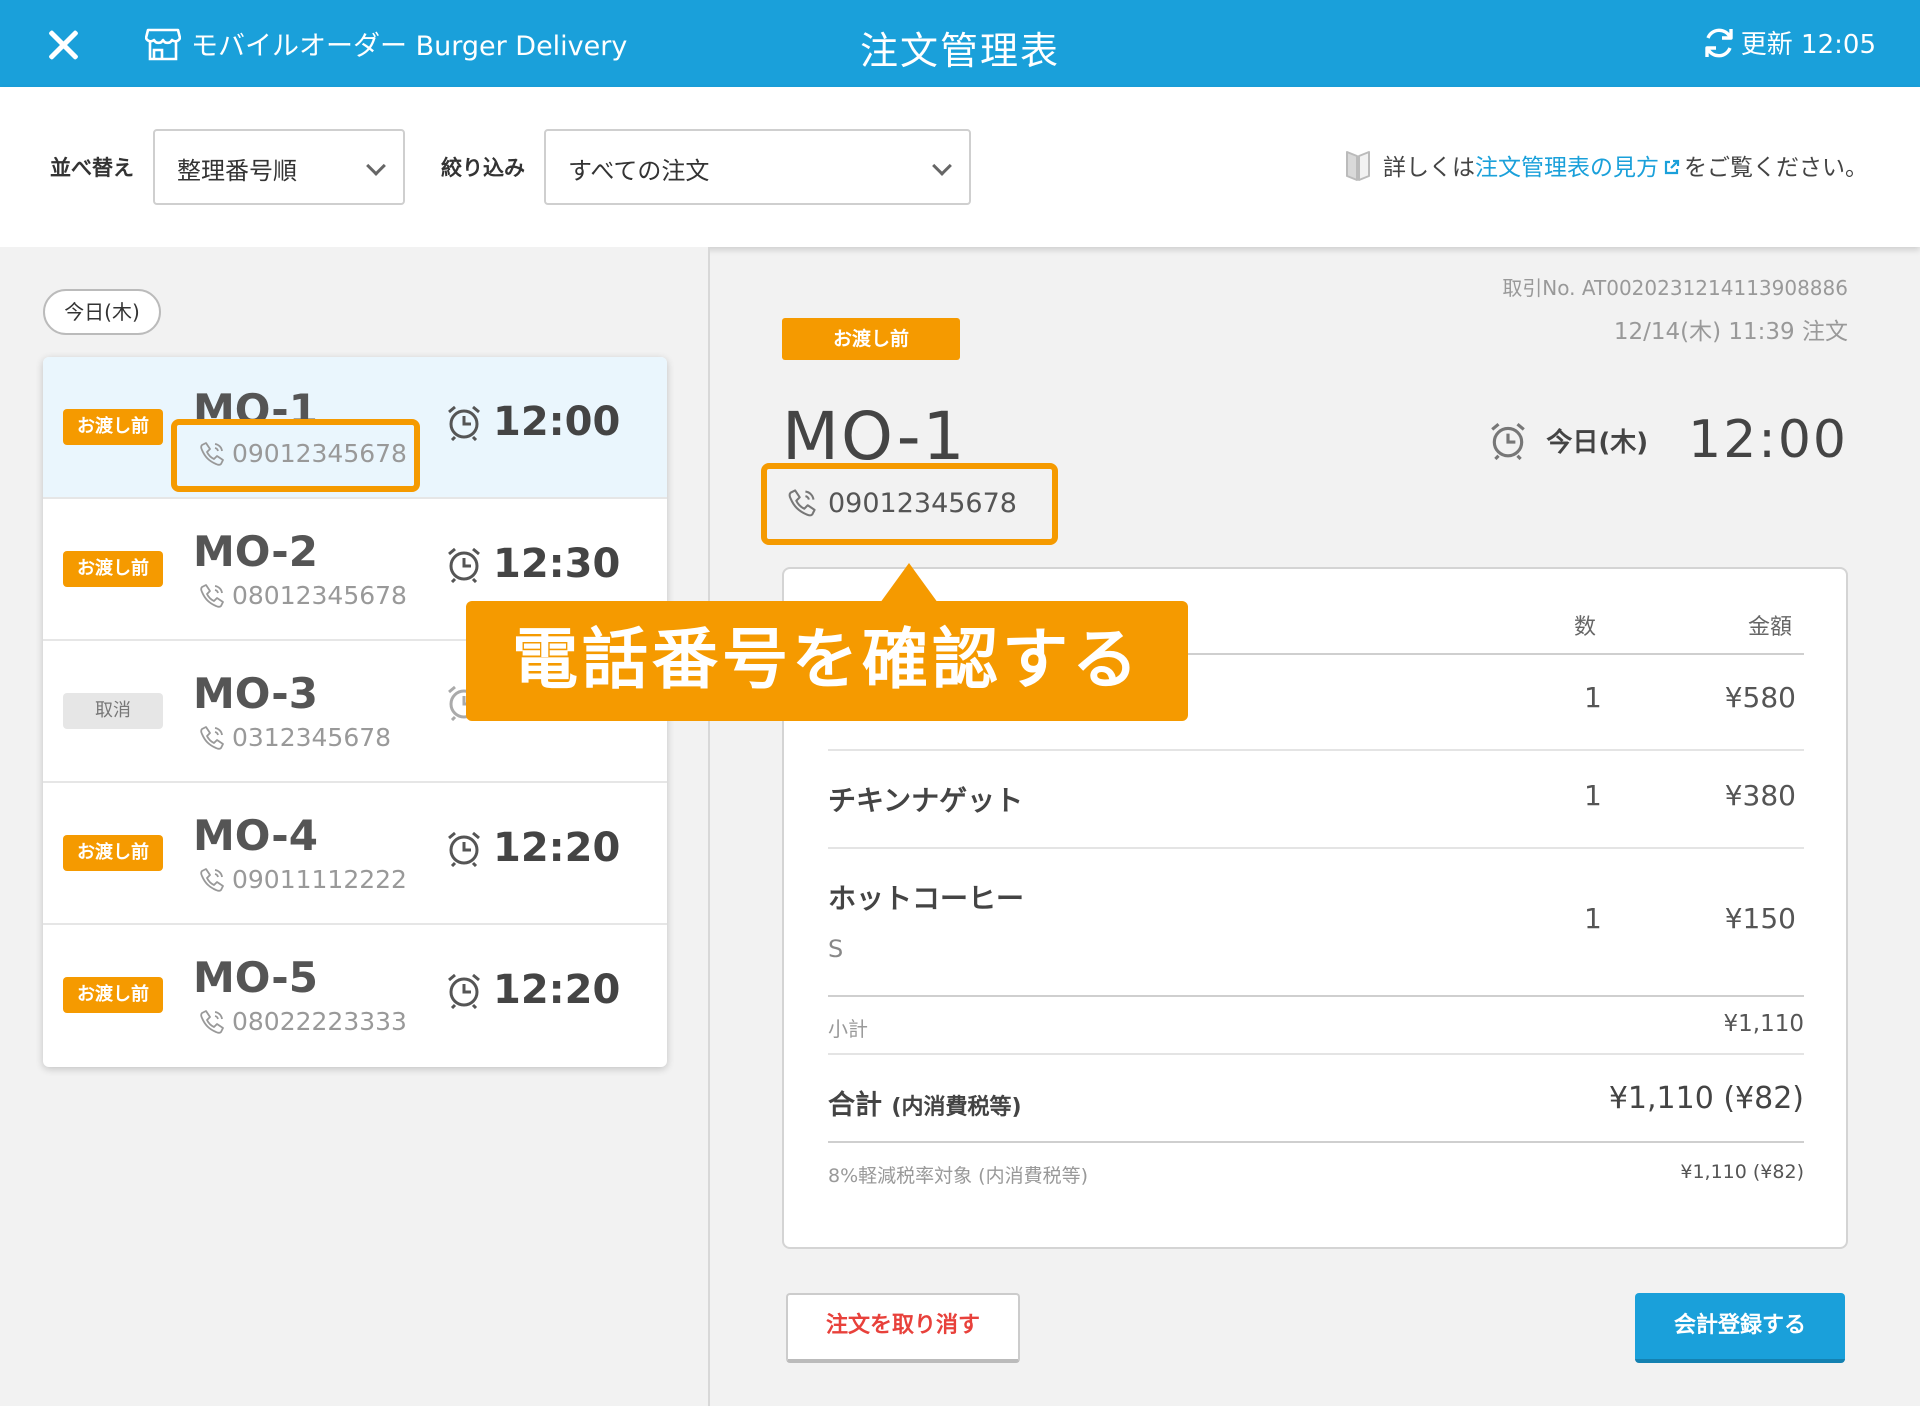  What do you see at coordinates (827, 661) in the screenshot?
I see `annotation-callout: 電話番号を確認する` at bounding box center [827, 661].